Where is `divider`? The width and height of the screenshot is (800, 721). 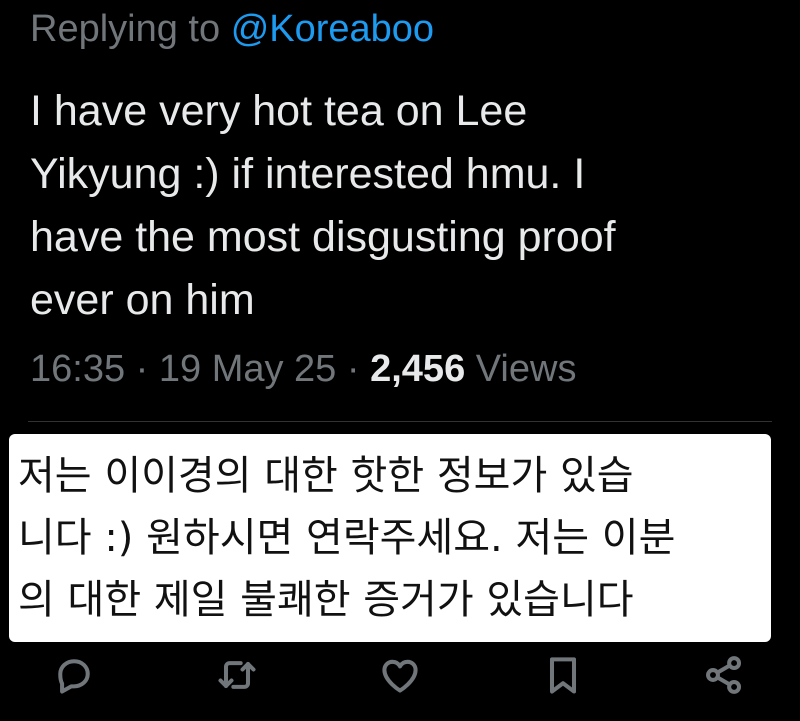 divider is located at coordinates (400, 421).